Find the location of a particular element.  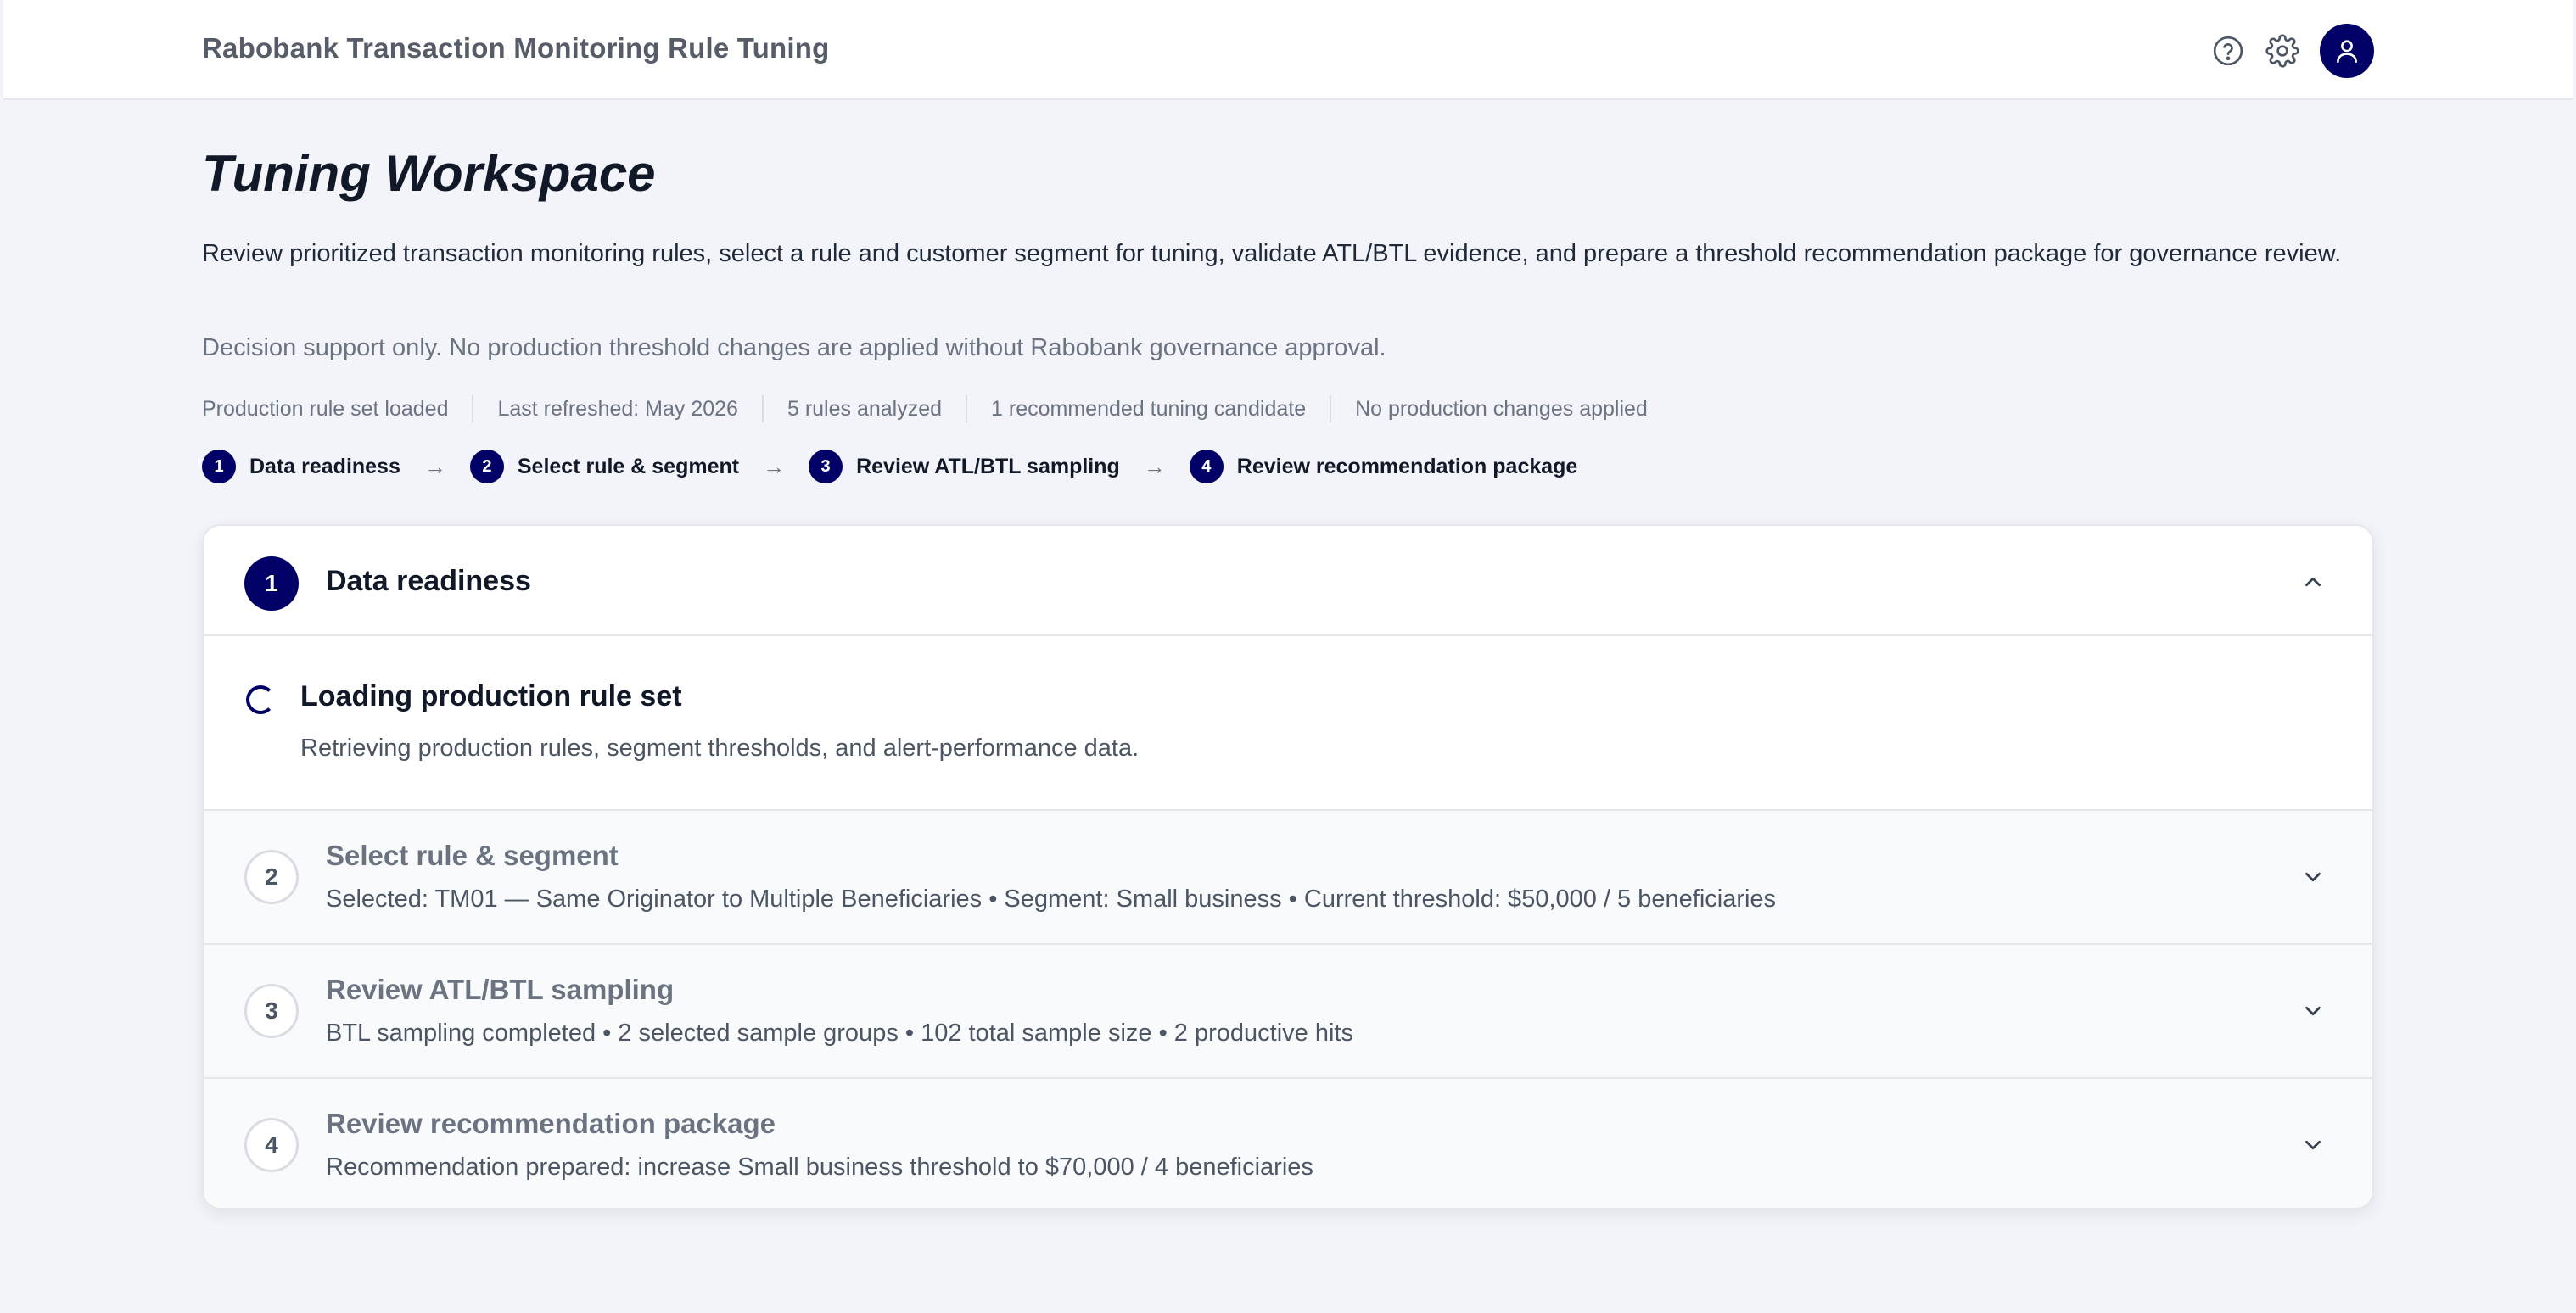

status-item: 5 rules analyzed is located at coordinates (863, 408).